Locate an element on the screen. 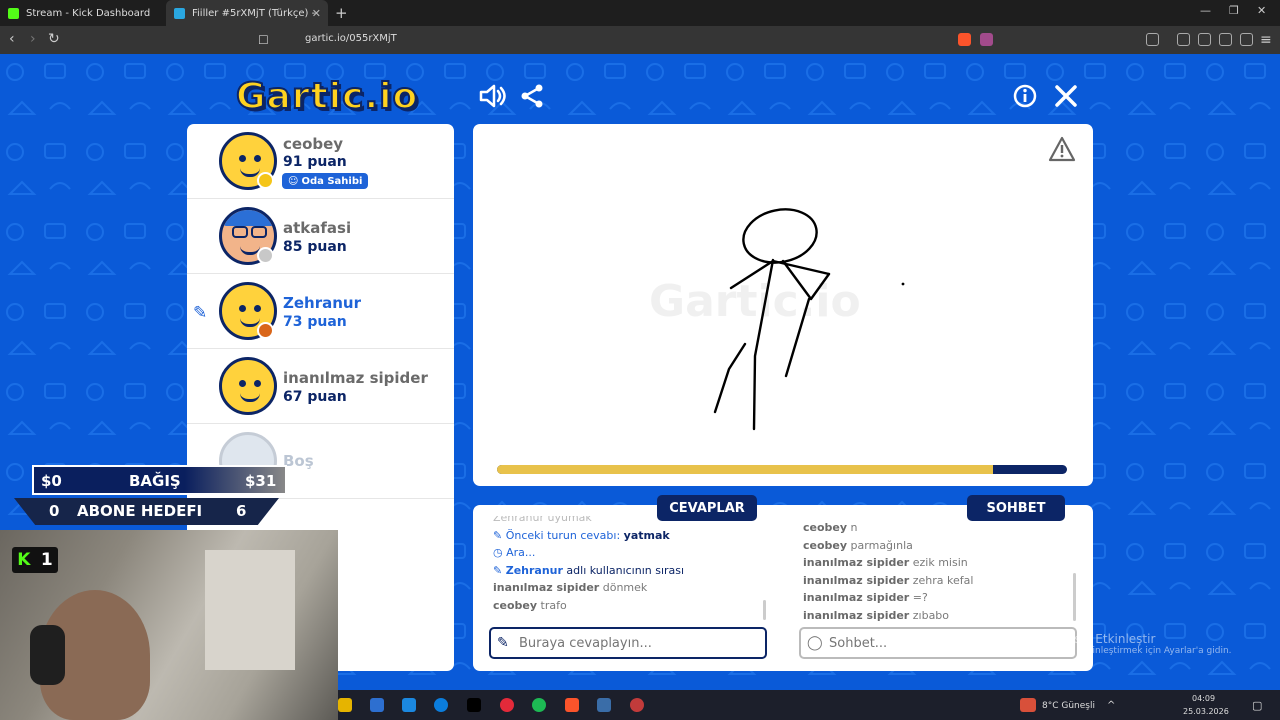 Image resolution: width=1280 pixels, height=720 pixels. turn-line: ✎ Zehranur adlı kullanıcının sırası is located at coordinates (589, 570).